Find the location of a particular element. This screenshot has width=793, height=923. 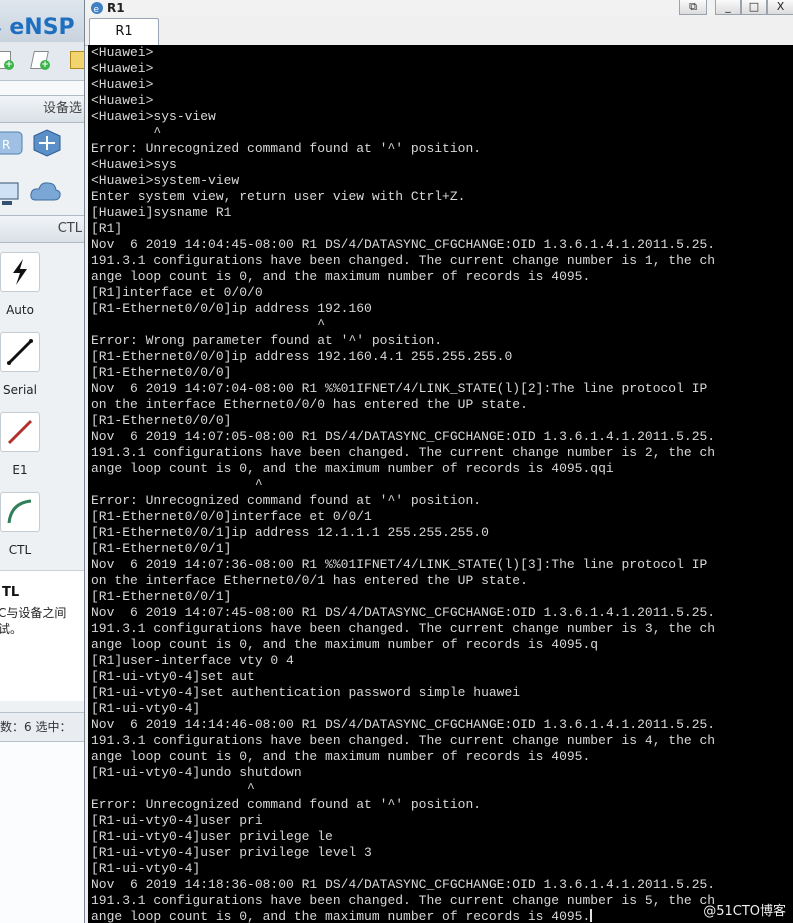

cable-auto: Auto is located at coordinates (20, 284).